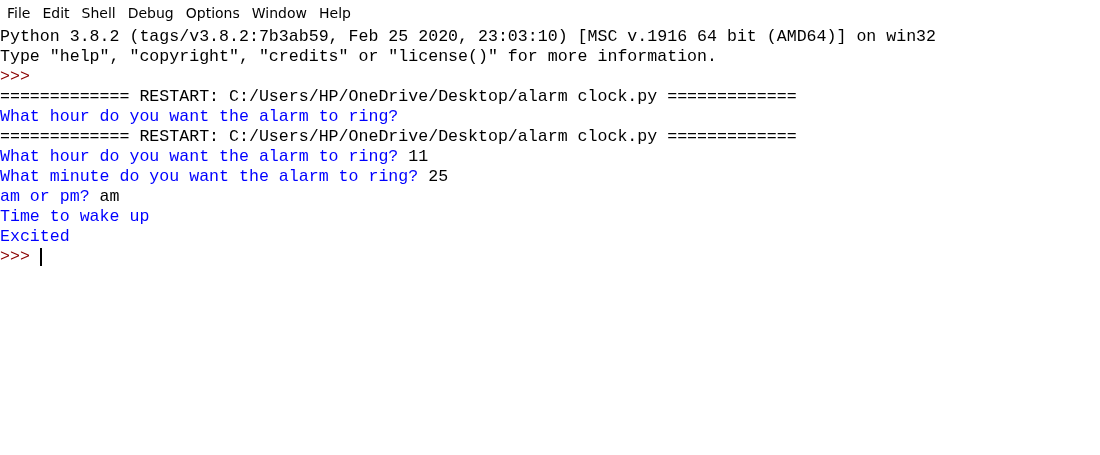 This screenshot has height=455, width=1100. What do you see at coordinates (335, 12) in the screenshot?
I see `menu-item: Help` at bounding box center [335, 12].